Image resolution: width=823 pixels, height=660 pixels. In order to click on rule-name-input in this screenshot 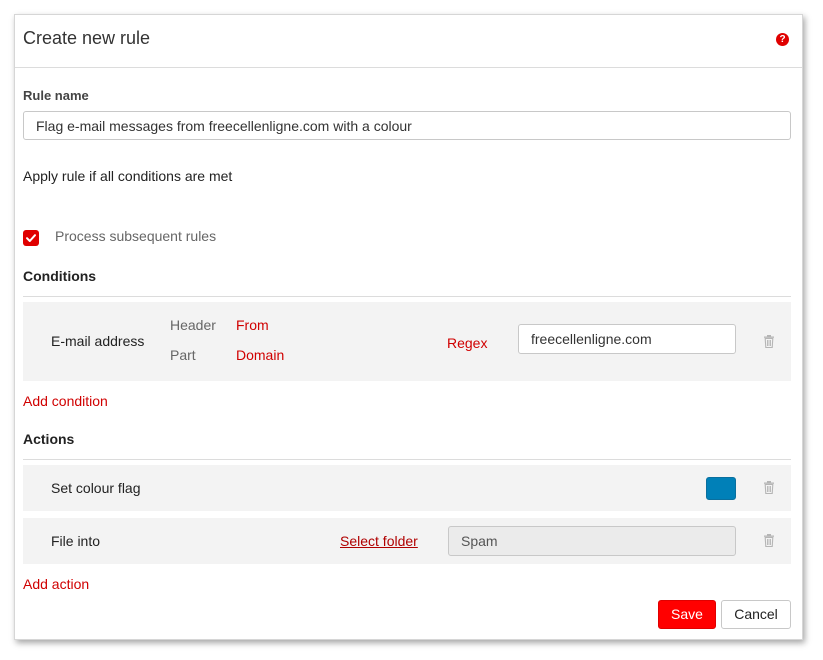, I will do `click(407, 125)`.